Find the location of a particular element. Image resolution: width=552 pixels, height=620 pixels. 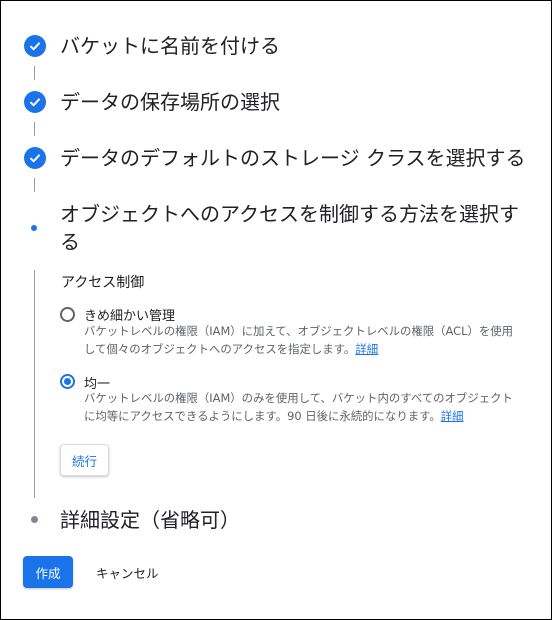

fine-grained-radio is located at coordinates (67, 314).